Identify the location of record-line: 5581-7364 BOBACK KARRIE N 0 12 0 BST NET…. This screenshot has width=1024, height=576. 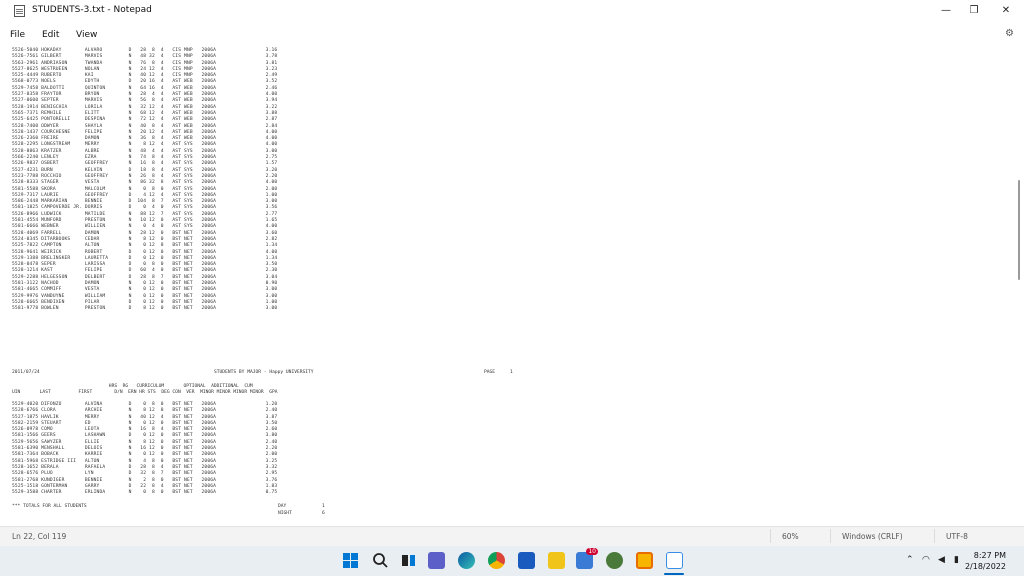
(145, 455).